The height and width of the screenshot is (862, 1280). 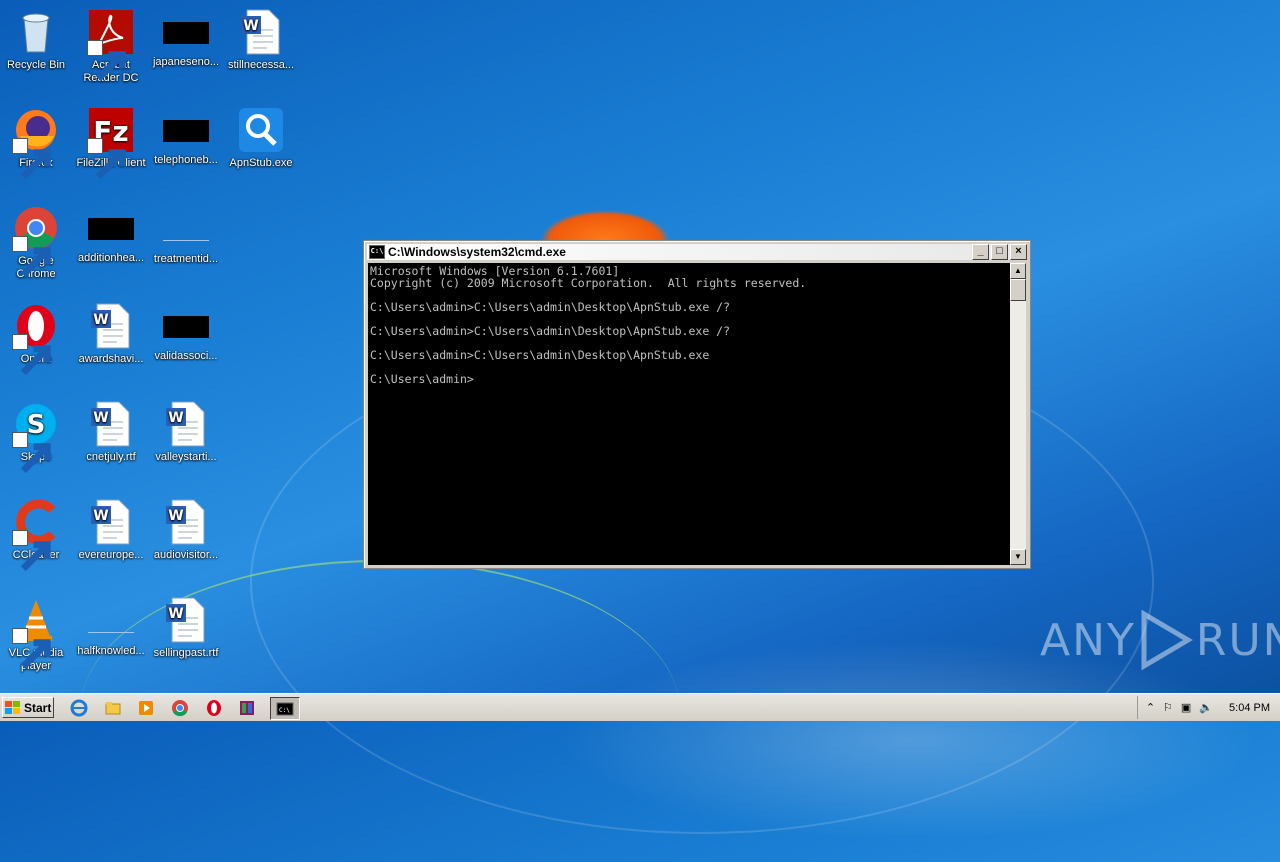 I want to click on network-icon: ▣, so click(x=1186, y=707).